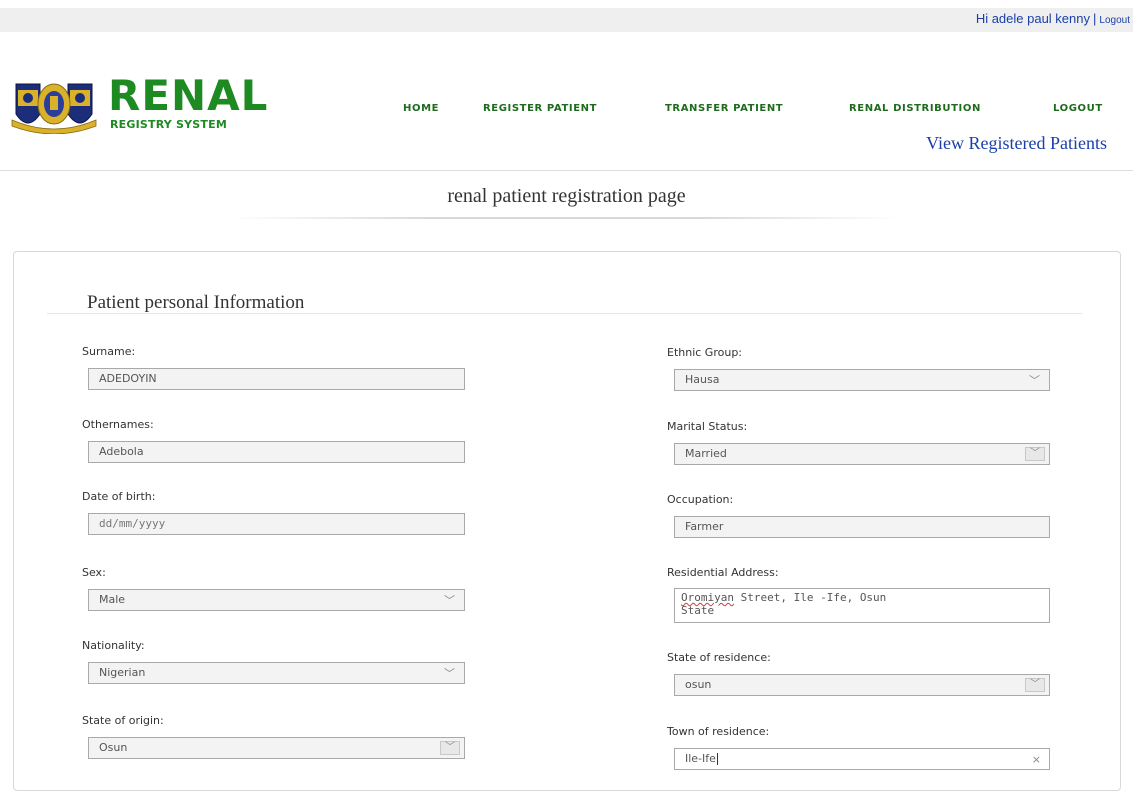  I want to click on nationality-select: Nigerian ﹀, so click(276, 673).